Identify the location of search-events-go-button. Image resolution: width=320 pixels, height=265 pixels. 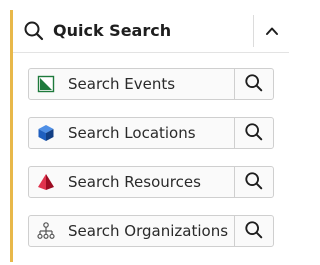
(254, 84).